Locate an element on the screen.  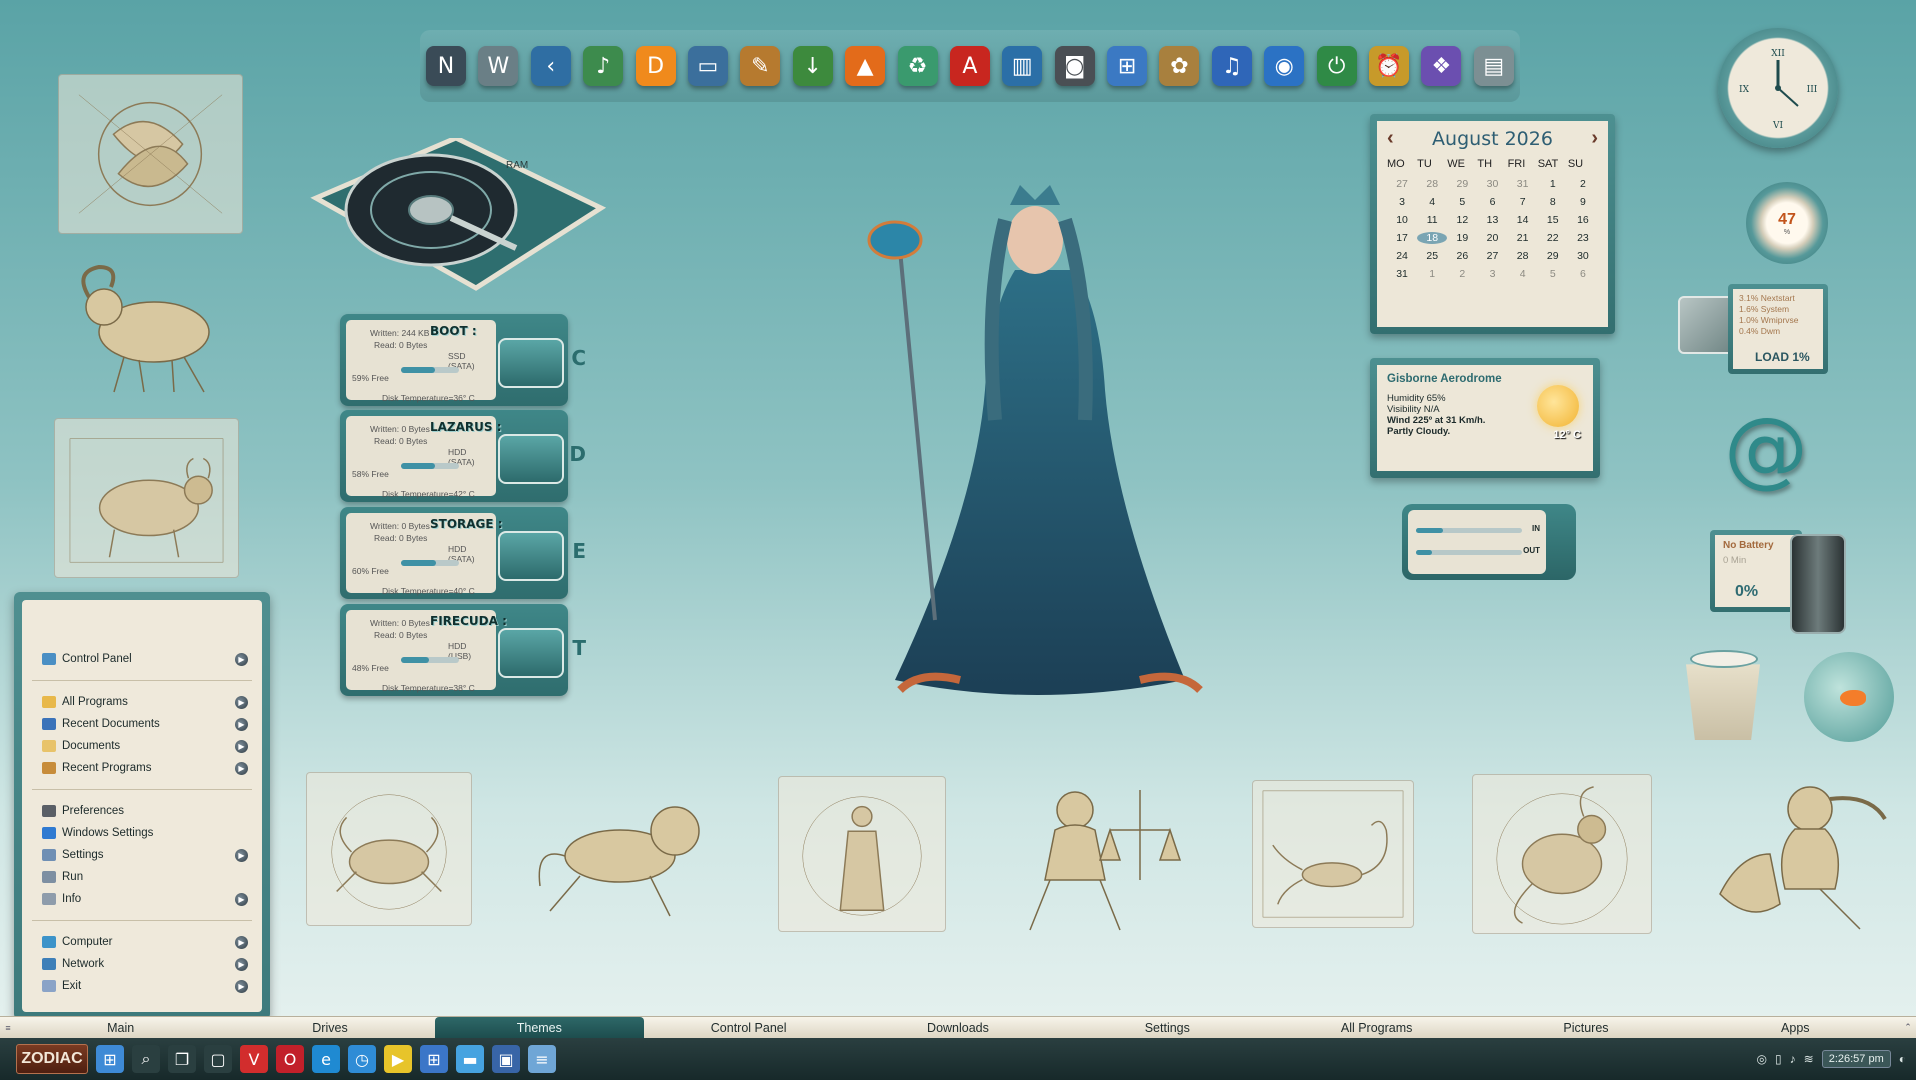
tab-settings: Settings is located at coordinates (1167, 1027).